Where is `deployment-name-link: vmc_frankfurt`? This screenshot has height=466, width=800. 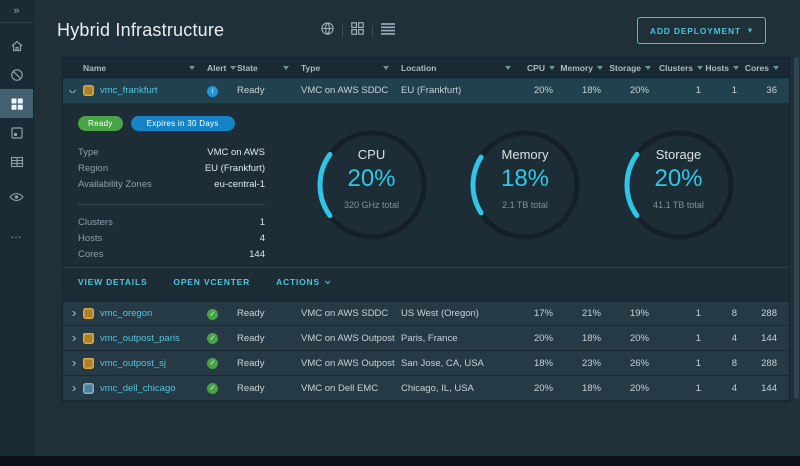 deployment-name-link: vmc_frankfurt is located at coordinates (129, 90).